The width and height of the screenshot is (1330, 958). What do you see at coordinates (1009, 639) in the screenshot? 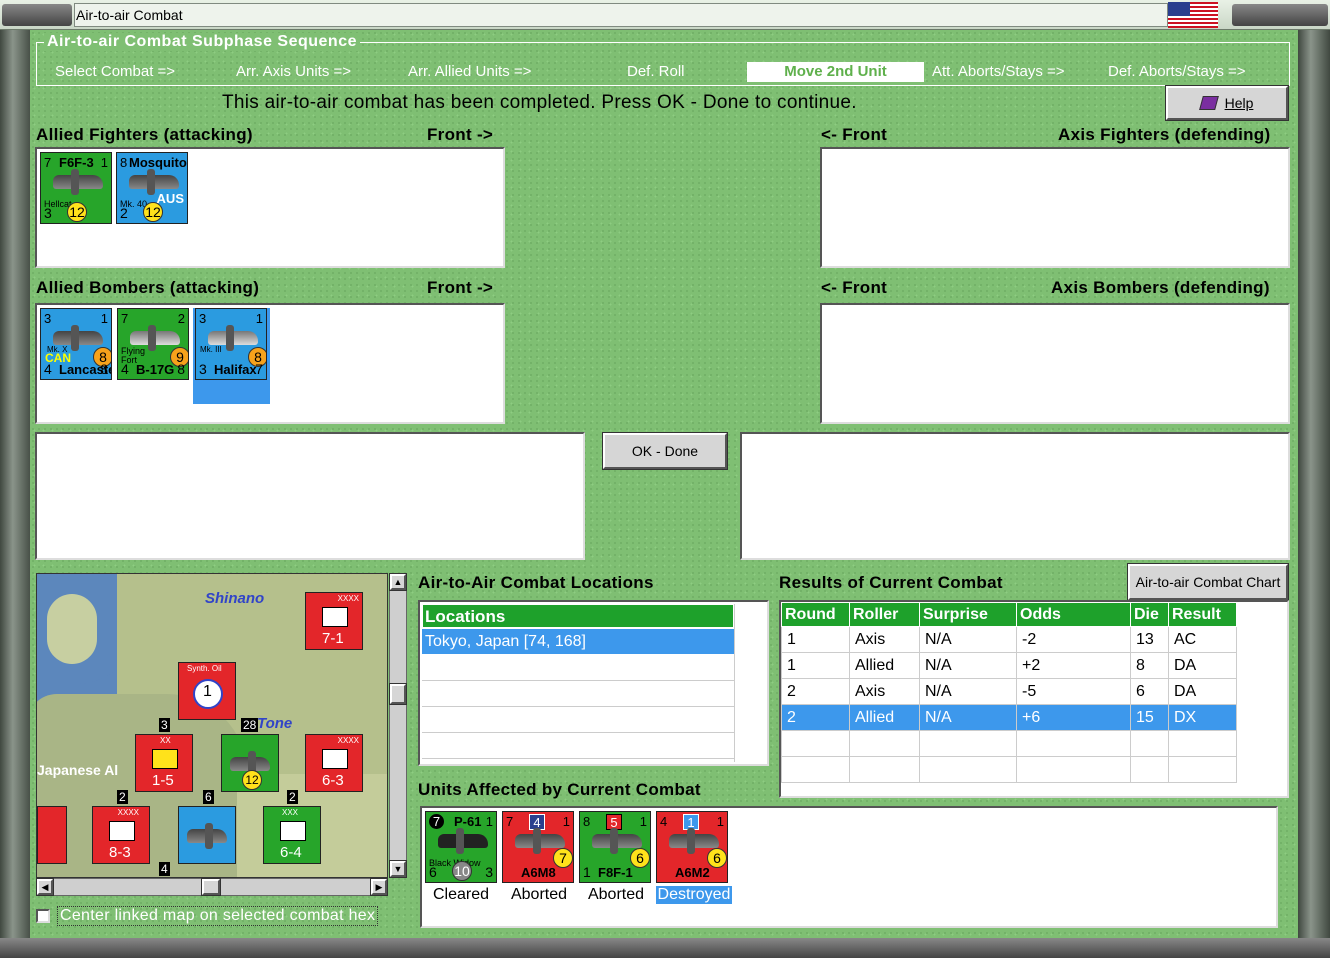
I see `table-row: 1 Axis N/A -2 13 AC` at bounding box center [1009, 639].